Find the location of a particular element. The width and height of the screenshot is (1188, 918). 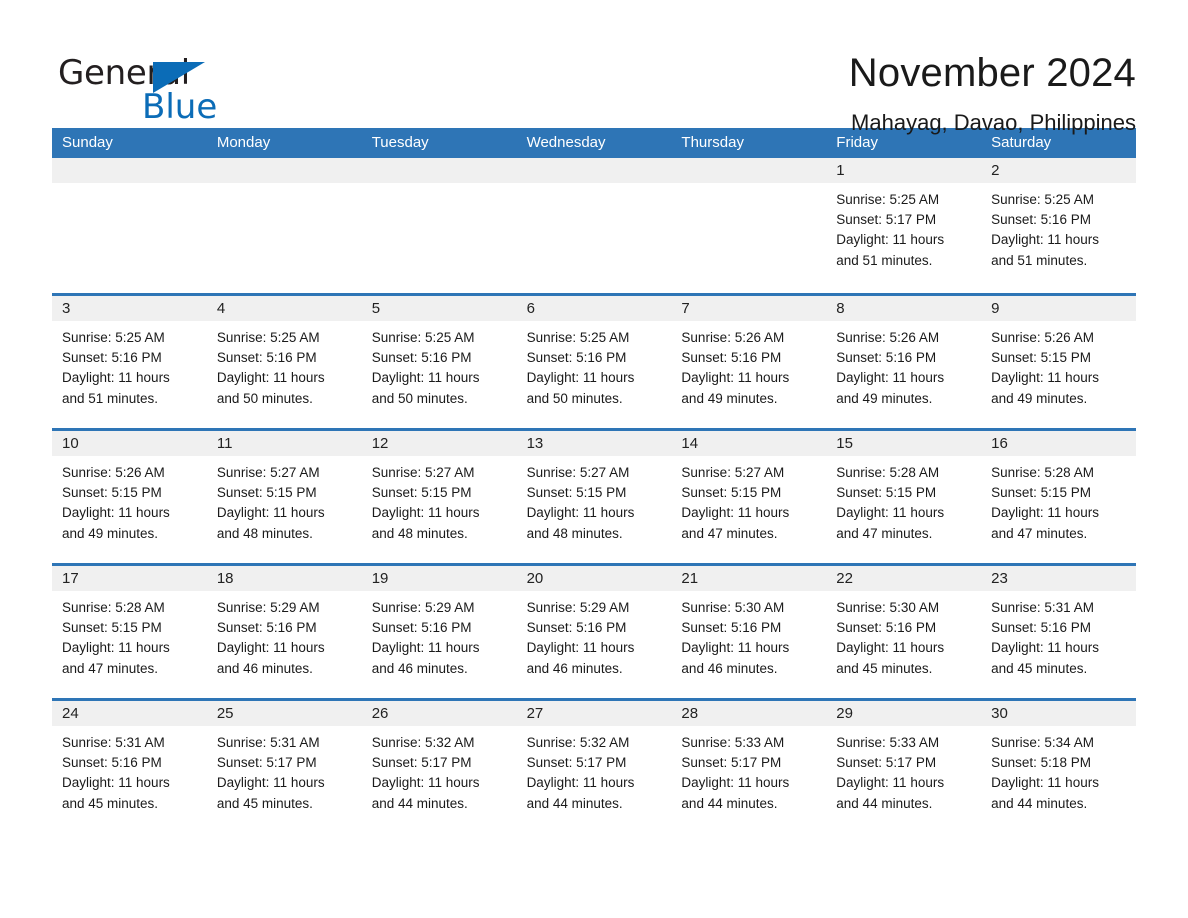

day-number: 12 is located at coordinates (380, 443).